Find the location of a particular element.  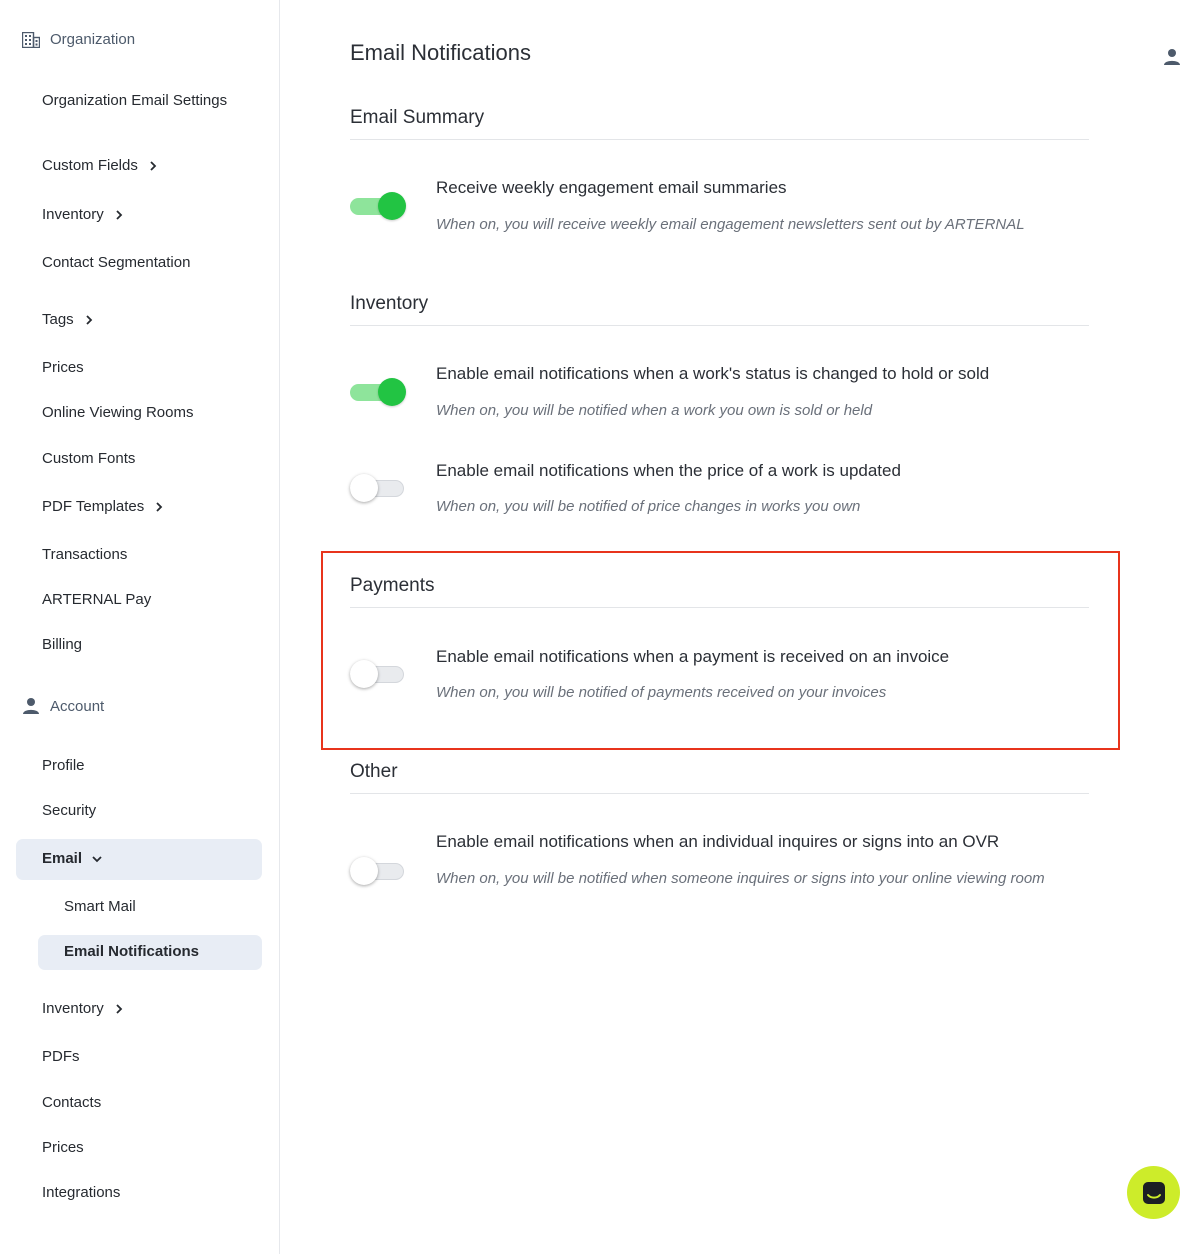

group-title-inventory: Inventory is located at coordinates (389, 303).